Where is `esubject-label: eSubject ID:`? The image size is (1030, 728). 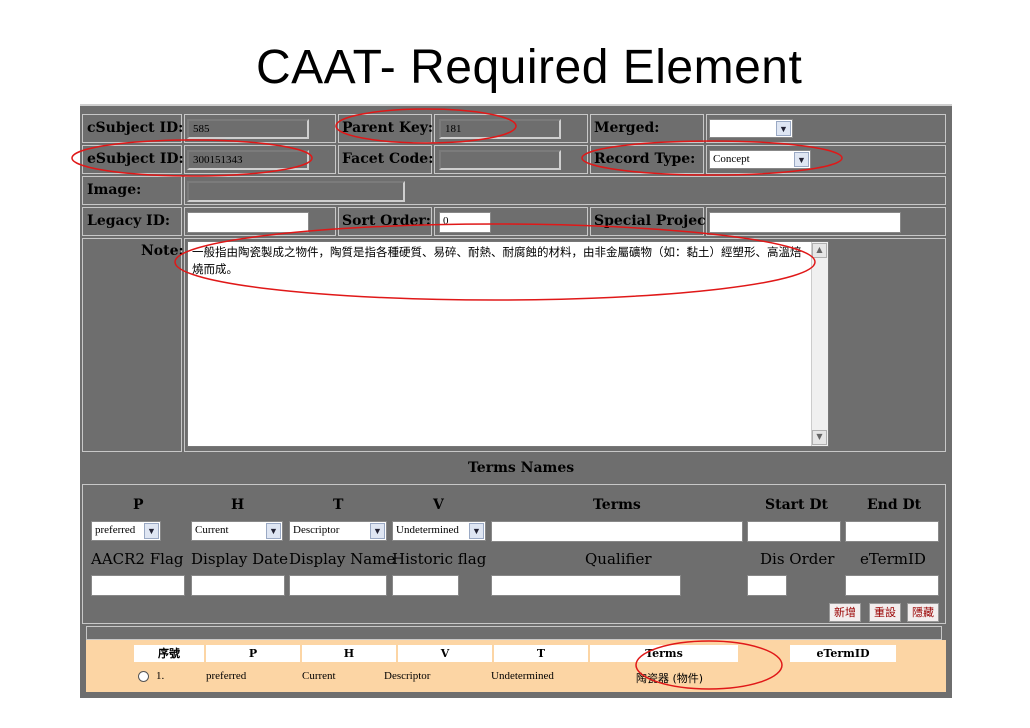
esubject-label: eSubject ID: is located at coordinates (135, 159).